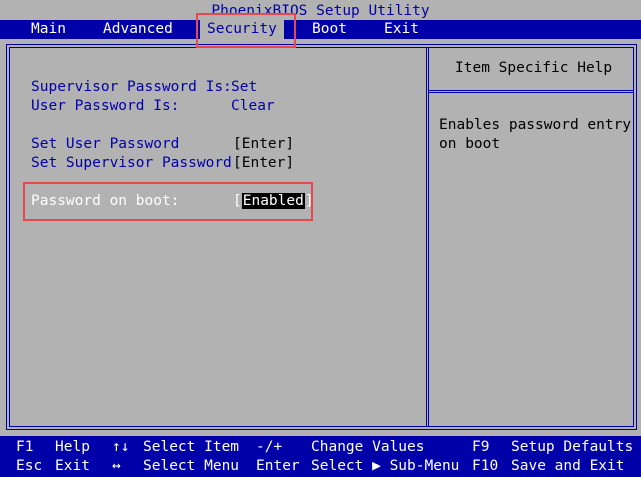  I want to click on help-header-separator, so click(531, 91).